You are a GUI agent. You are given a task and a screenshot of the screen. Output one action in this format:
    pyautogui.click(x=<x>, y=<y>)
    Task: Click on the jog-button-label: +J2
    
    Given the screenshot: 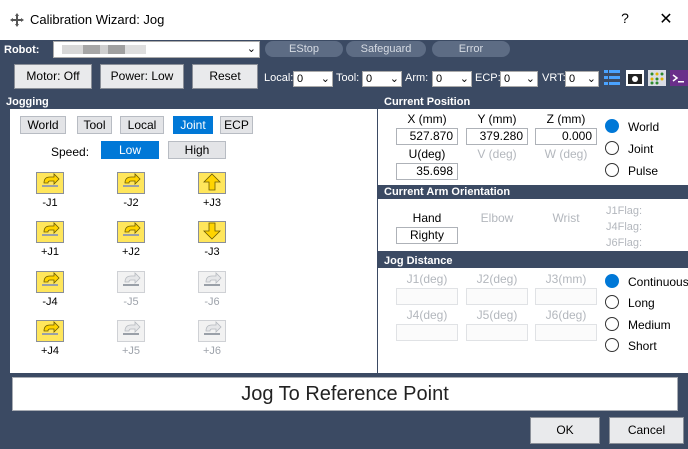 What is the action you would take?
    pyautogui.click(x=131, y=252)
    